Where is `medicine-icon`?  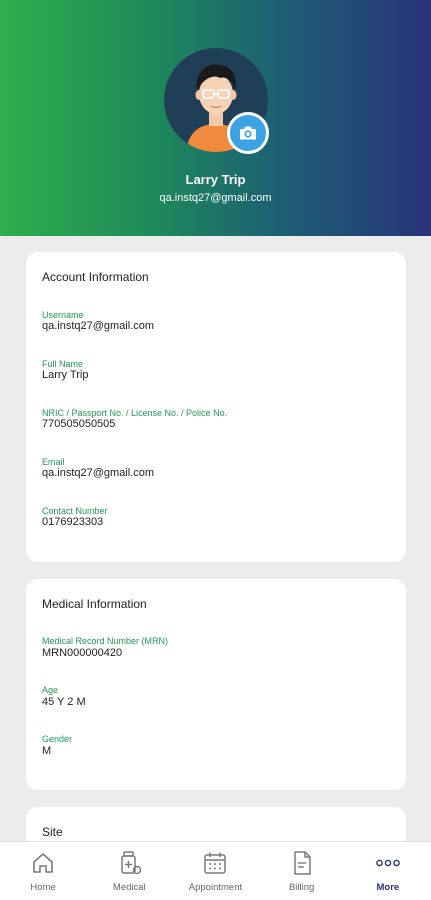 medicine-icon is located at coordinates (131, 863).